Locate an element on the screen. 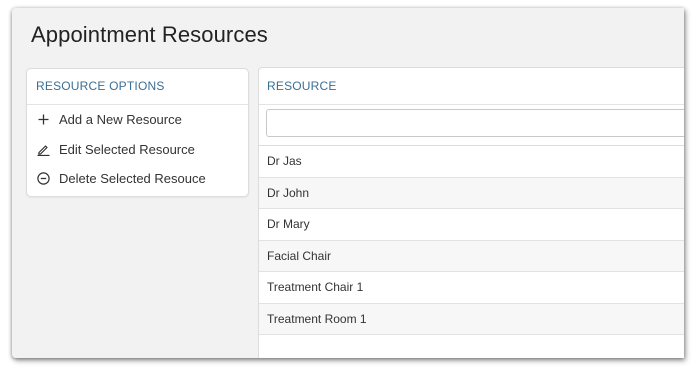 The image size is (696, 368). resource-row: Dr Mary is located at coordinates (471, 225).